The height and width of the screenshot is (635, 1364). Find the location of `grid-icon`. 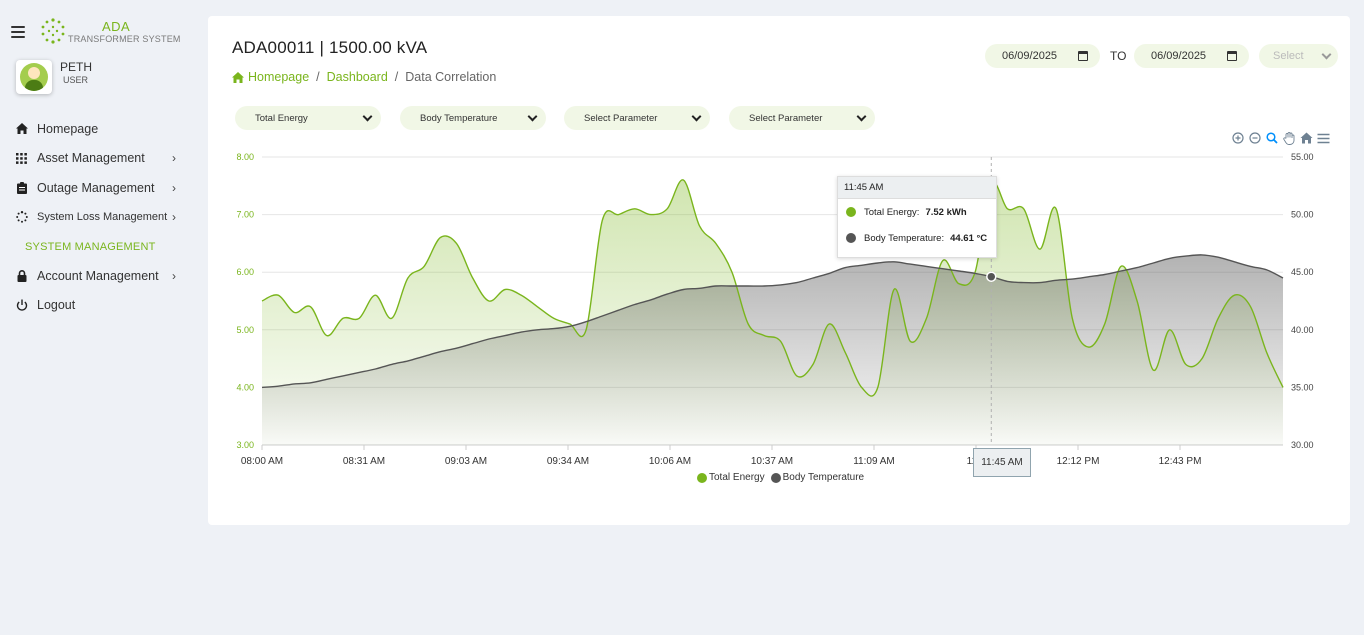

grid-icon is located at coordinates (21, 158).